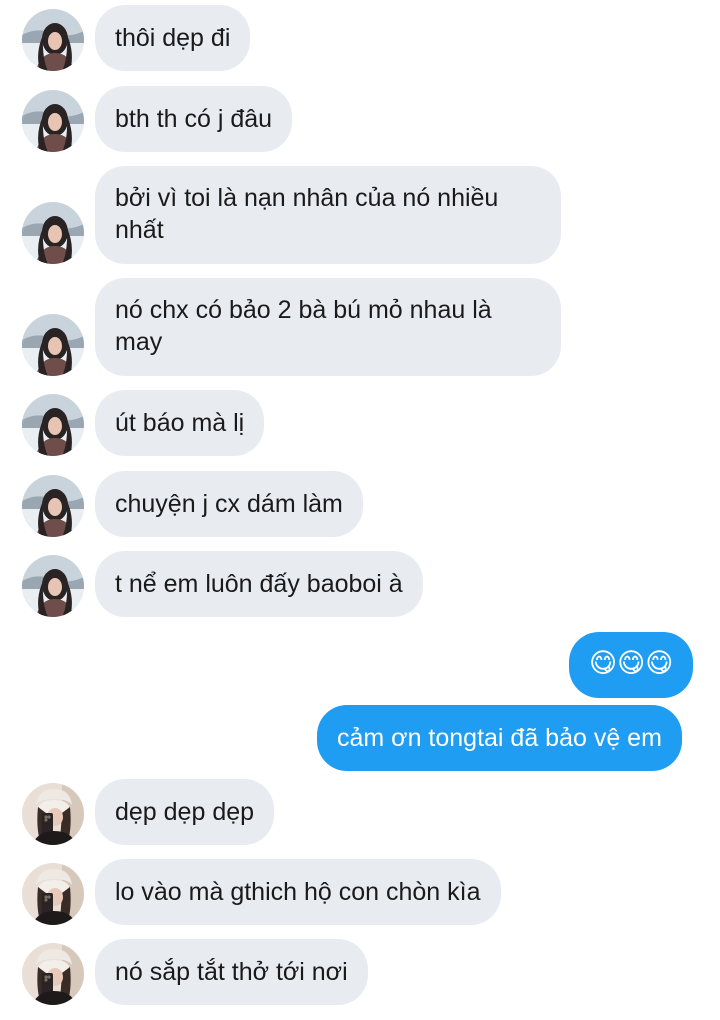  I want to click on message-text: t nể em luôn đấy baoboi à, so click(259, 584).